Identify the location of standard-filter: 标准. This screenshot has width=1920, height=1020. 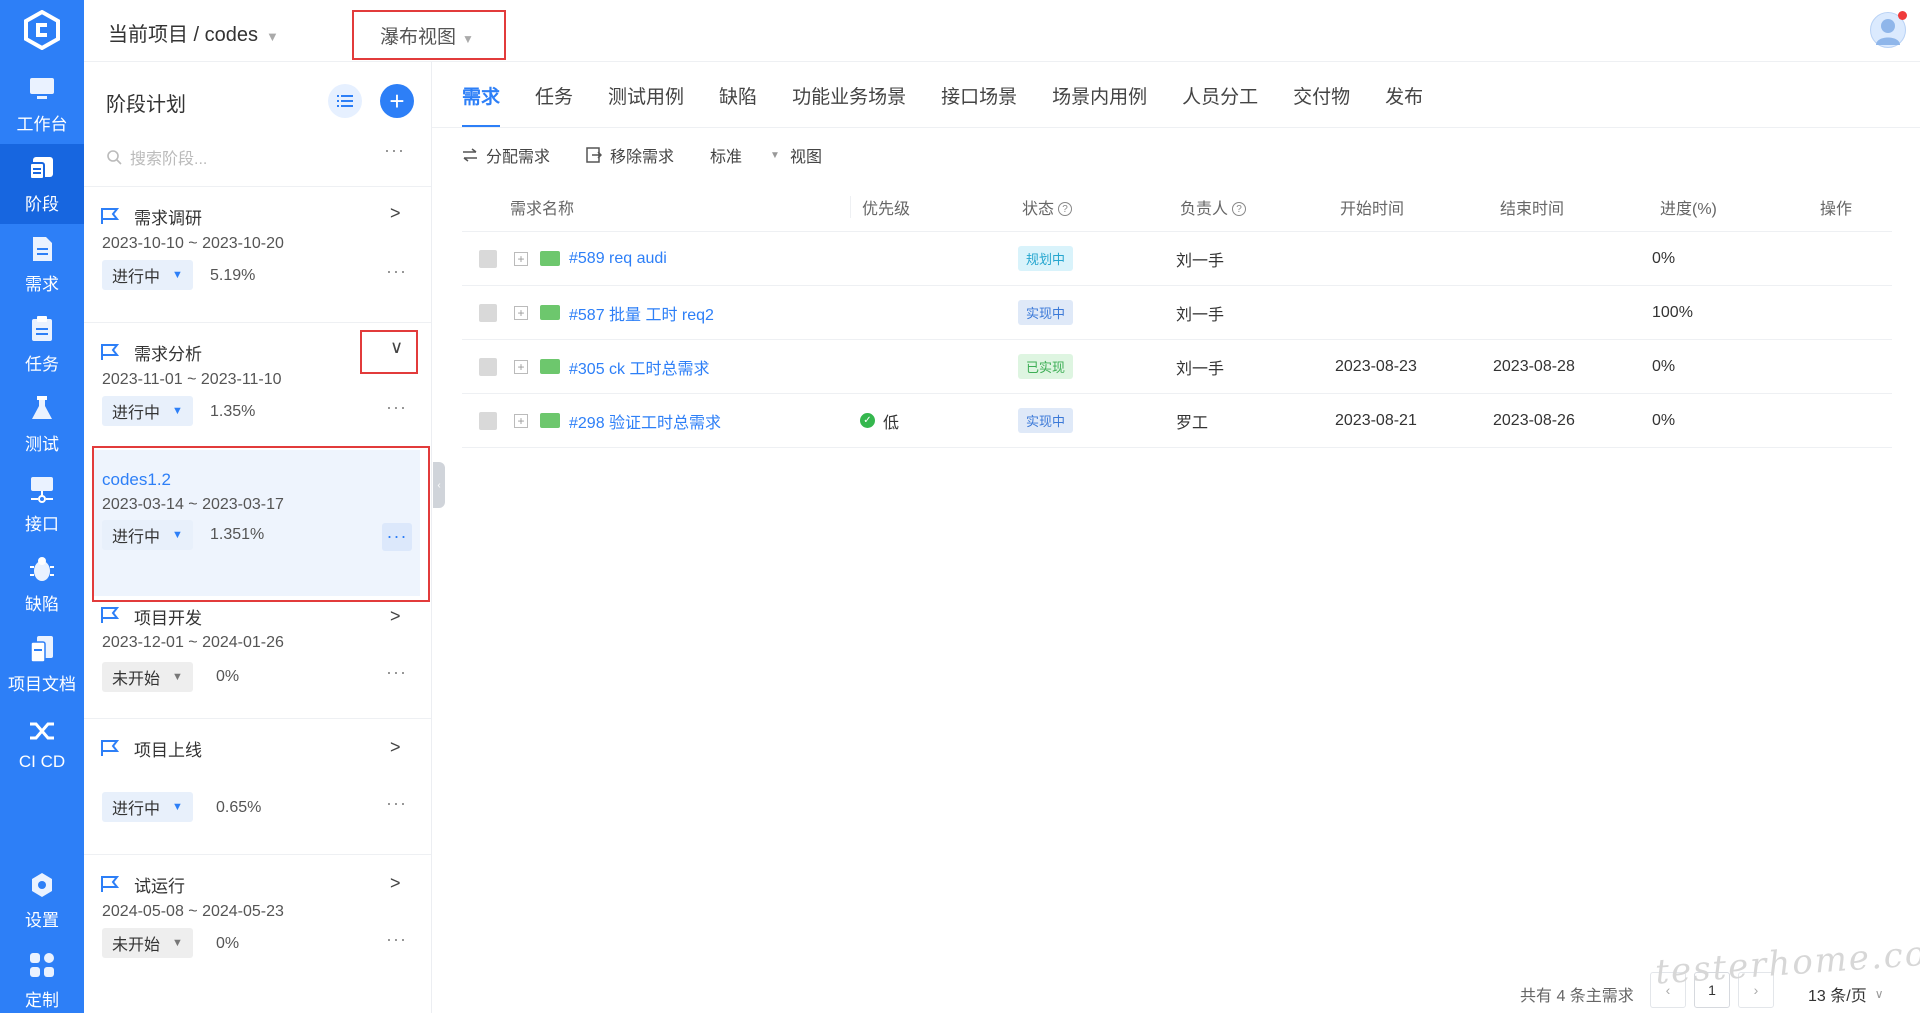
(726, 155).